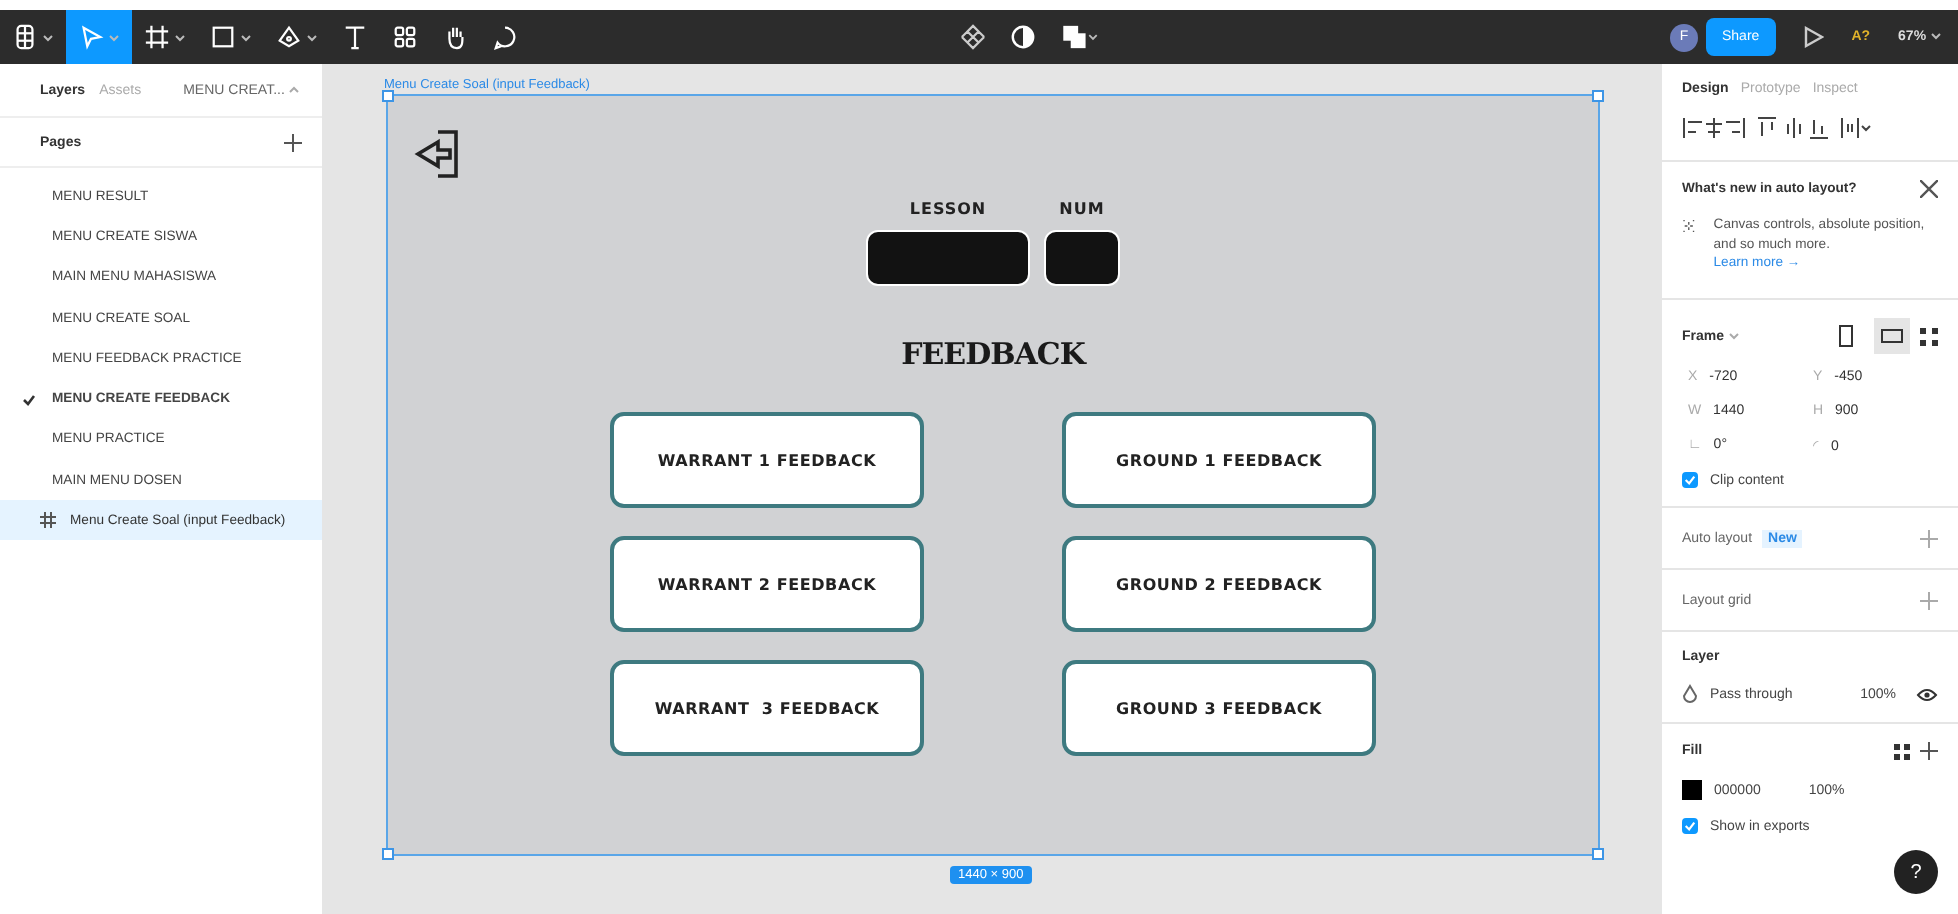  Describe the element at coordinates (91, 37) in the screenshot. I see `cursor-icon` at that location.